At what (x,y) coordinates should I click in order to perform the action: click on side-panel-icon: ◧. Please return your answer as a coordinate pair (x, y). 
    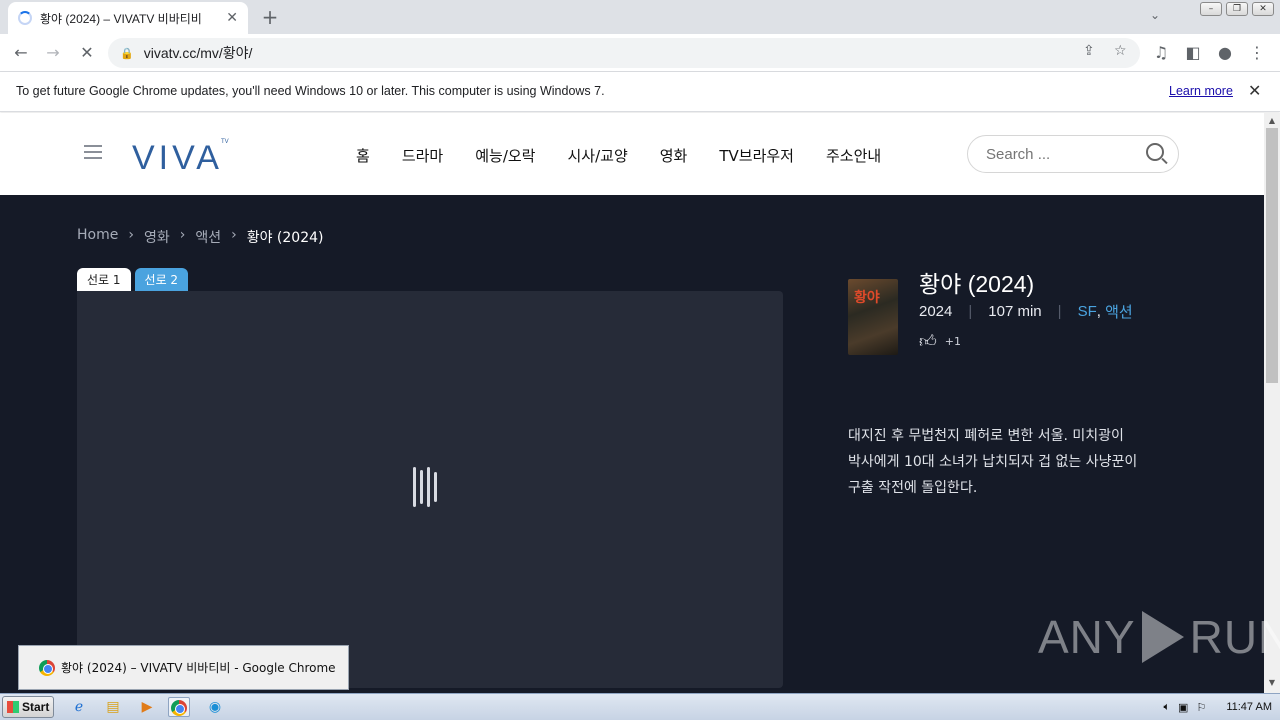
    Looking at the image, I should click on (1193, 53).